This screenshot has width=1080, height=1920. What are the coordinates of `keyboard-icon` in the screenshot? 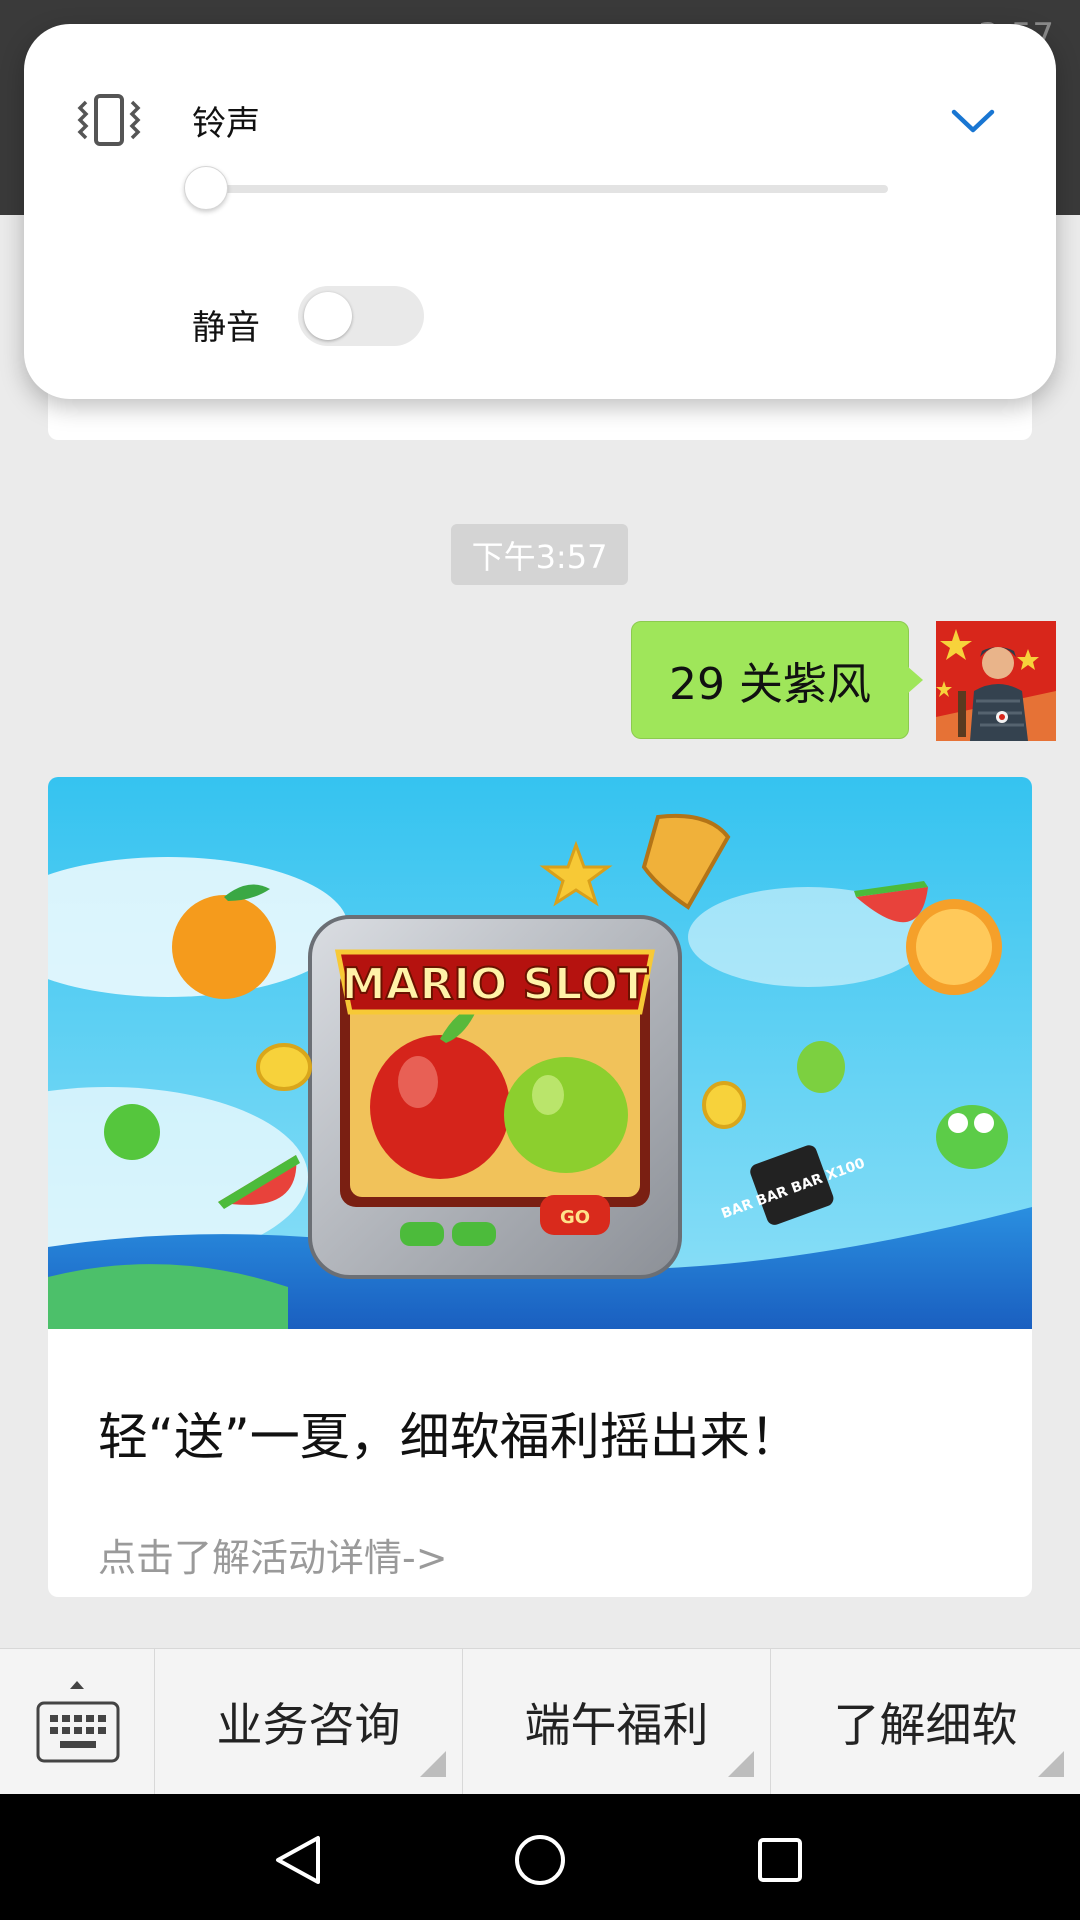 It's located at (78, 1722).